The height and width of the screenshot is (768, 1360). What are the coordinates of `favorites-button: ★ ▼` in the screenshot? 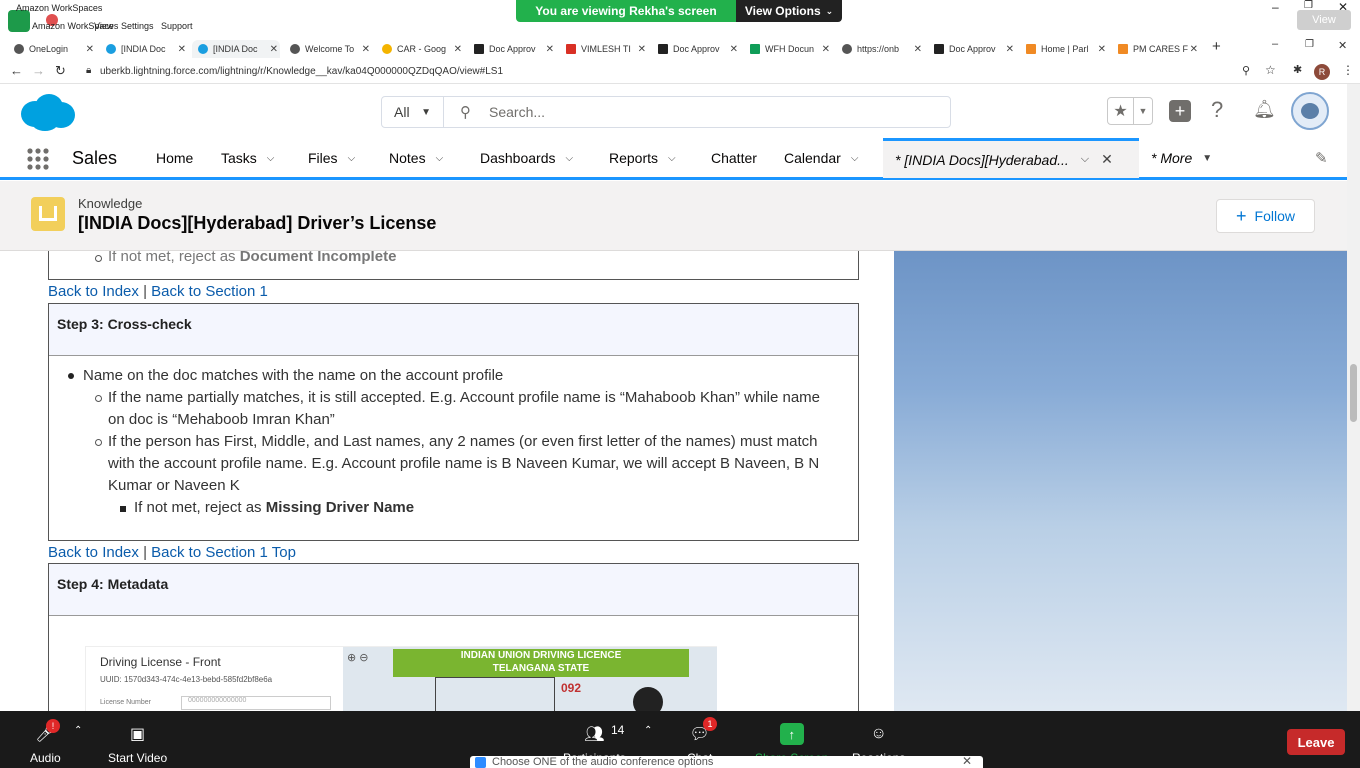 It's located at (1130, 111).